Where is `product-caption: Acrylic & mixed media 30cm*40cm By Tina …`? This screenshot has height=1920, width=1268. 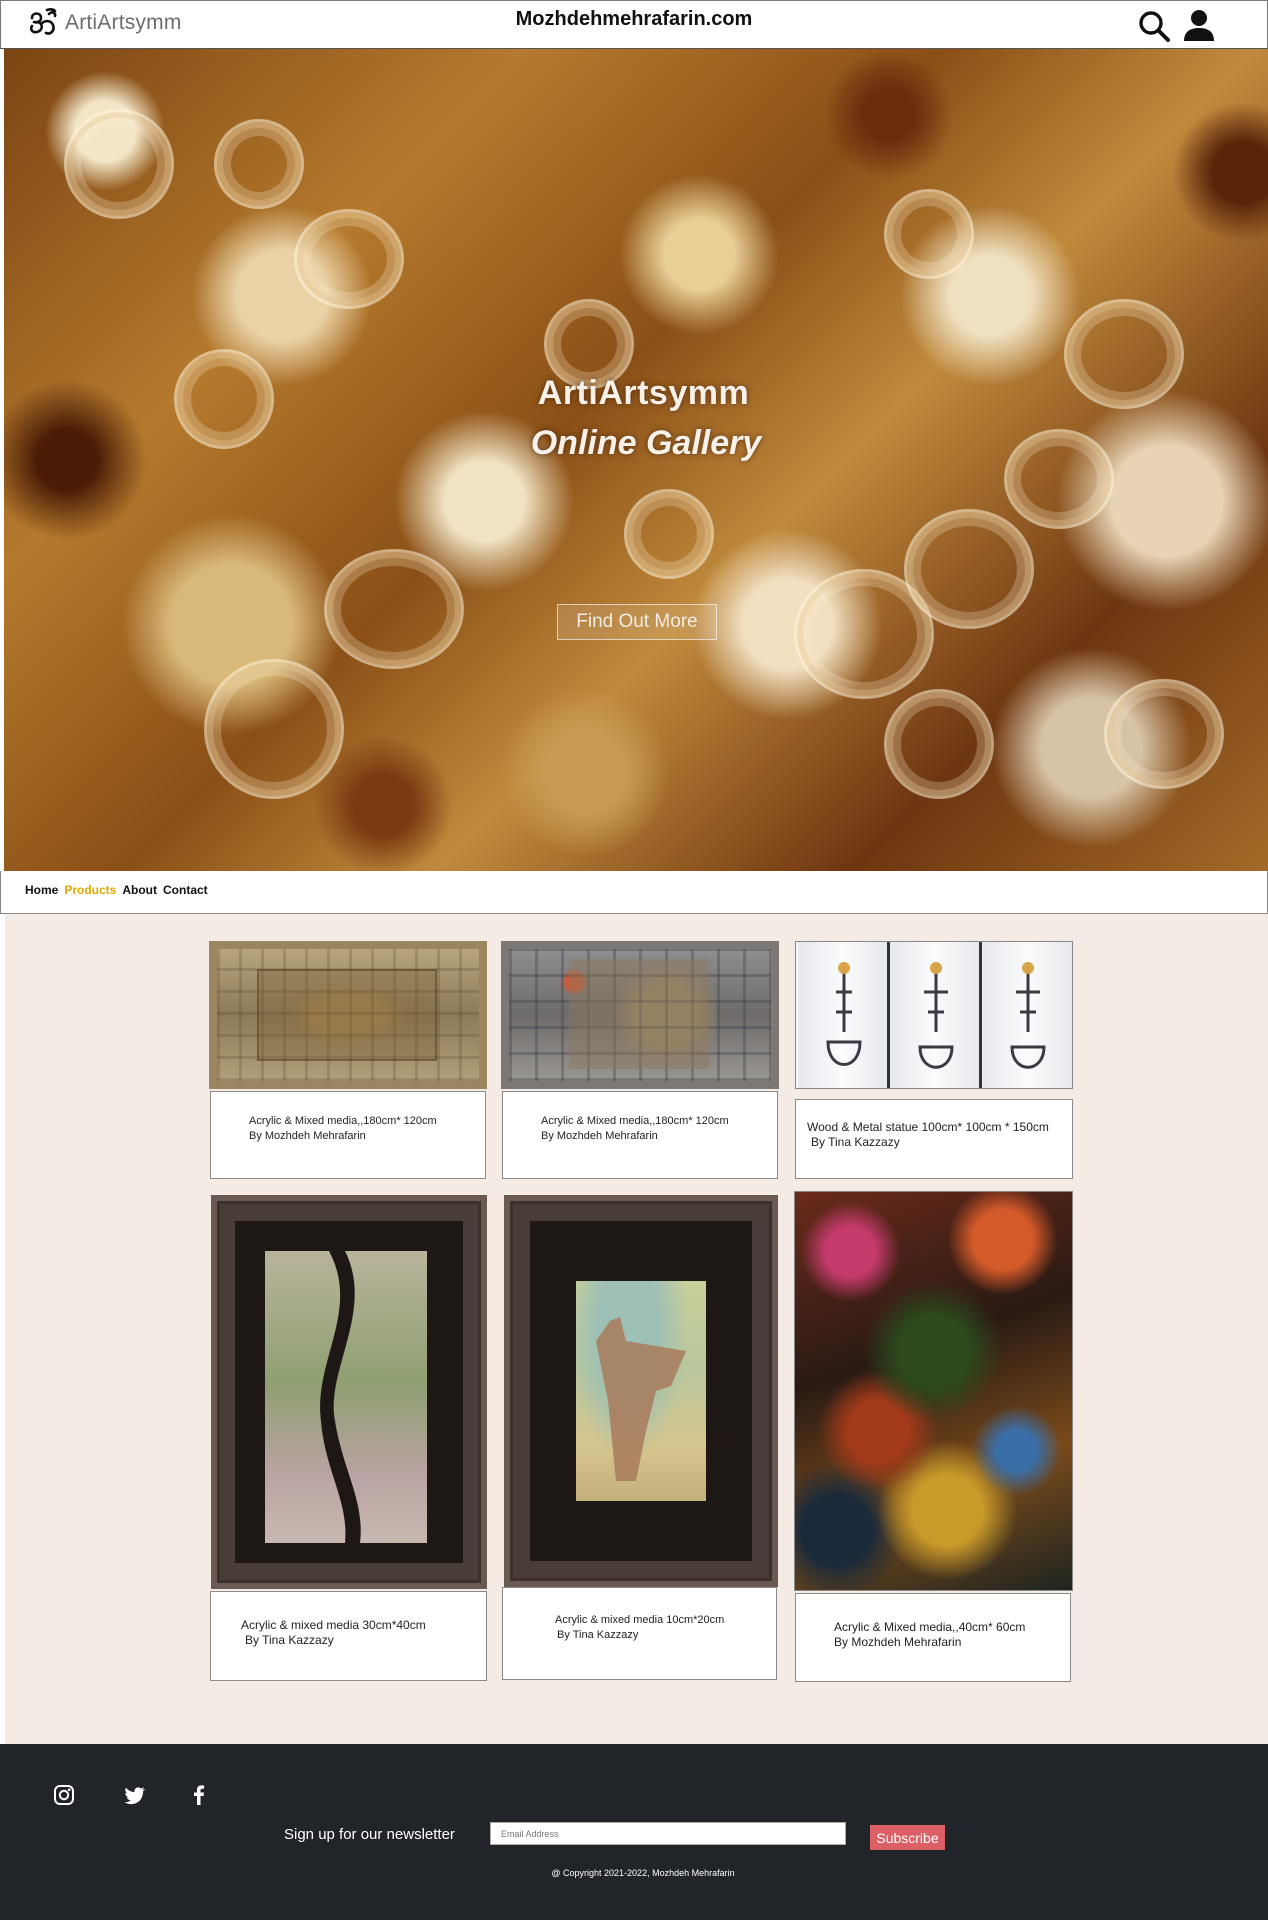
product-caption: Acrylic & mixed media 30cm*40cm By Tina … is located at coordinates (348, 1636).